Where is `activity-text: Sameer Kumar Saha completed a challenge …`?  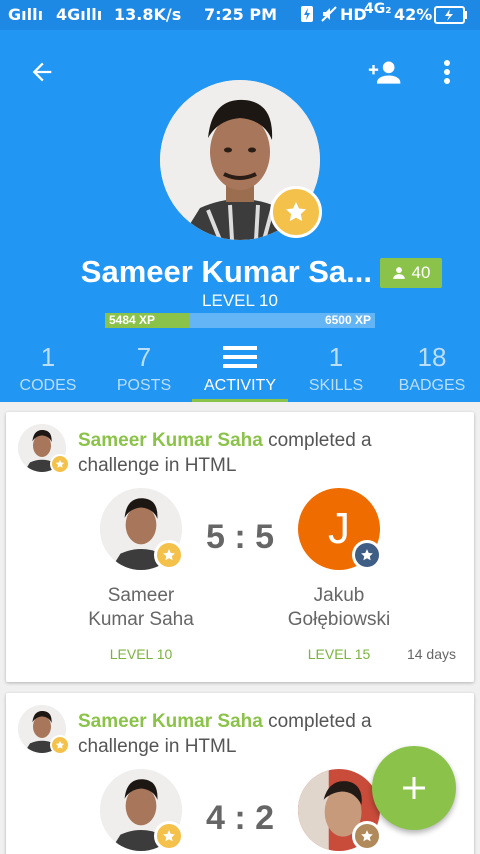 activity-text: Sameer Kumar Saha completed a challenge … is located at coordinates (268, 453).